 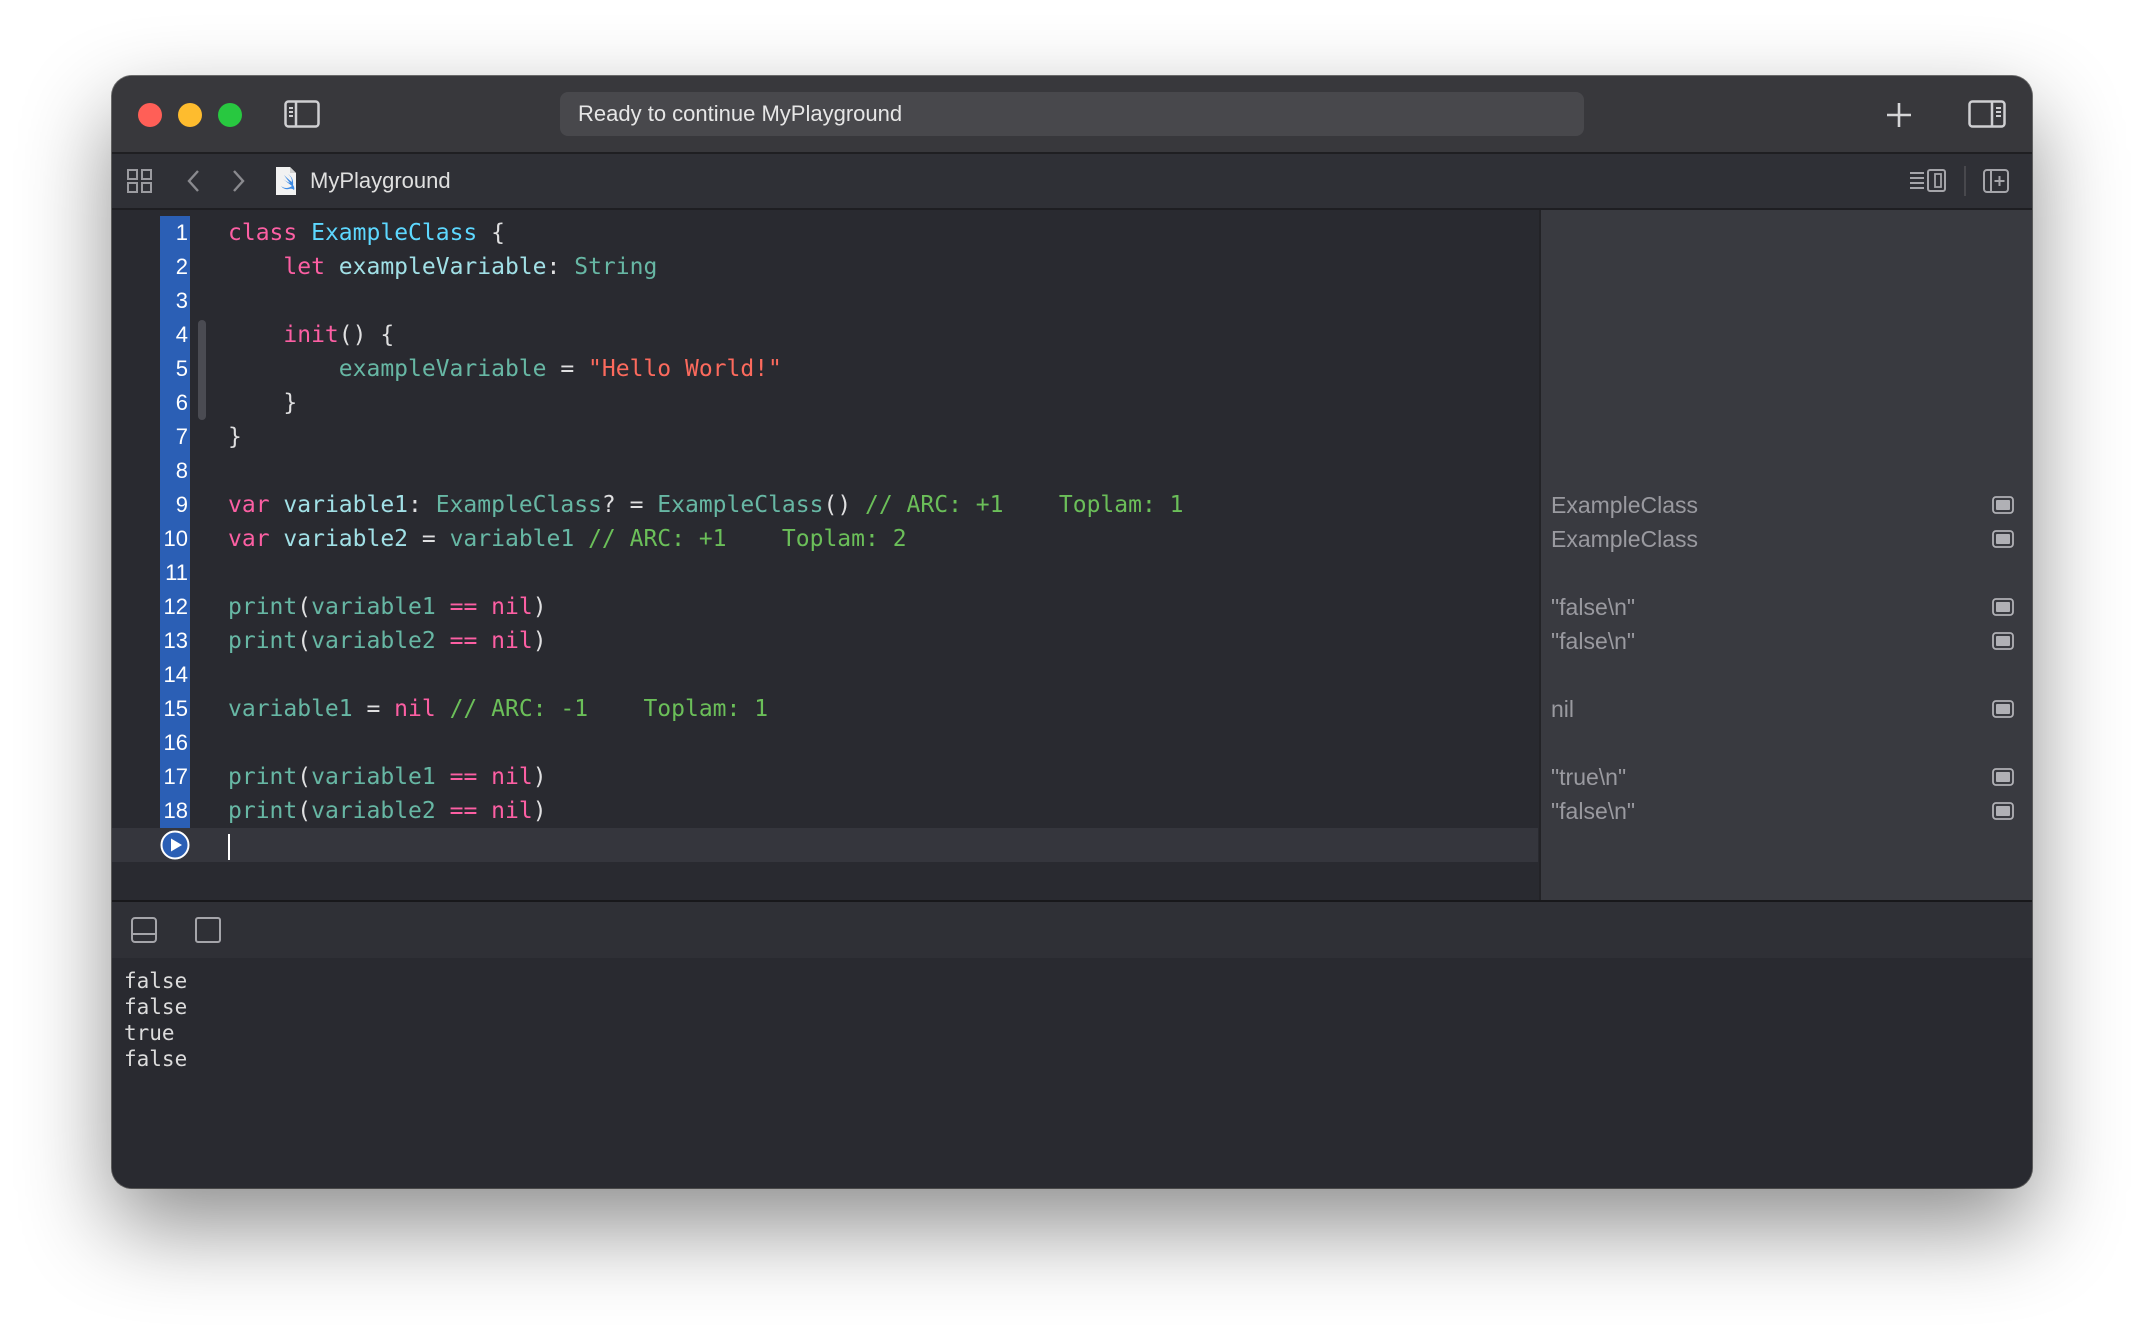 What do you see at coordinates (1588, 777) in the screenshot?
I see `result-value: "true\n"` at bounding box center [1588, 777].